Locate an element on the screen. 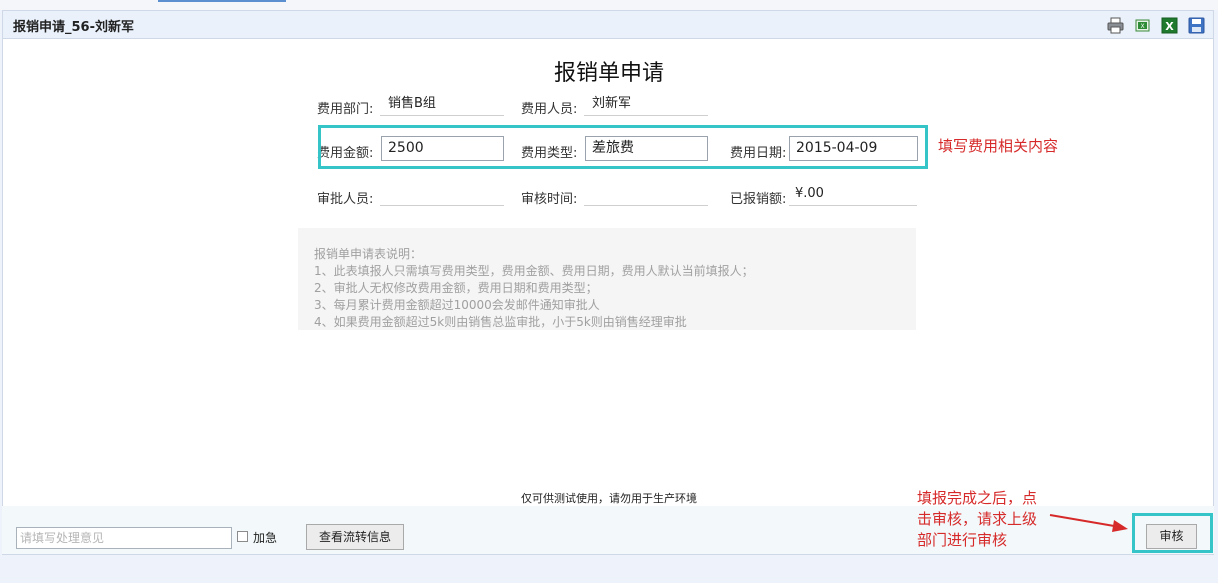 Image resolution: width=1218 pixels, height=583 pixels. instruction-item: 4、如果费用金额超过5k则由销售总监审批，小于5k则由销售经理审批 is located at coordinates (500, 322).